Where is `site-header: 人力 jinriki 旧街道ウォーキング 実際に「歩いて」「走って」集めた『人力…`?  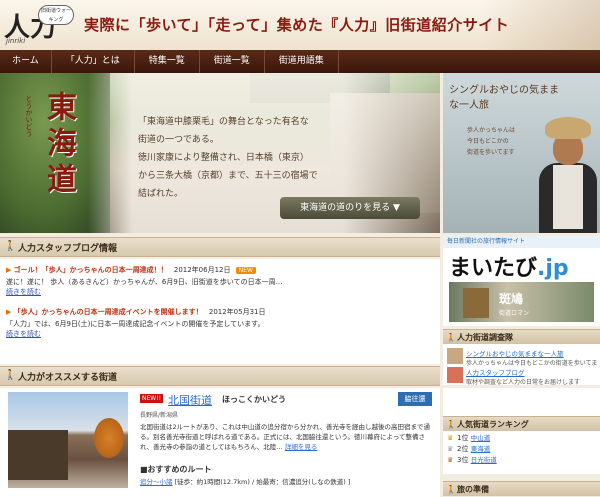
site-header: 人力 jinriki 旧街道ウォーキング 実際に「歩いて」「走って」集めた『人力… is located at coordinates (300, 25).